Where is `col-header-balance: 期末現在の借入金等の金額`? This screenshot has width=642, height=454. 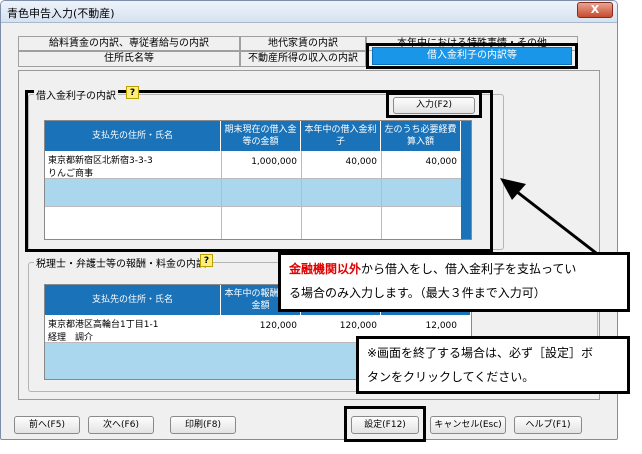
col-header-balance: 期末現在の借入金等の金額 is located at coordinates (261, 136).